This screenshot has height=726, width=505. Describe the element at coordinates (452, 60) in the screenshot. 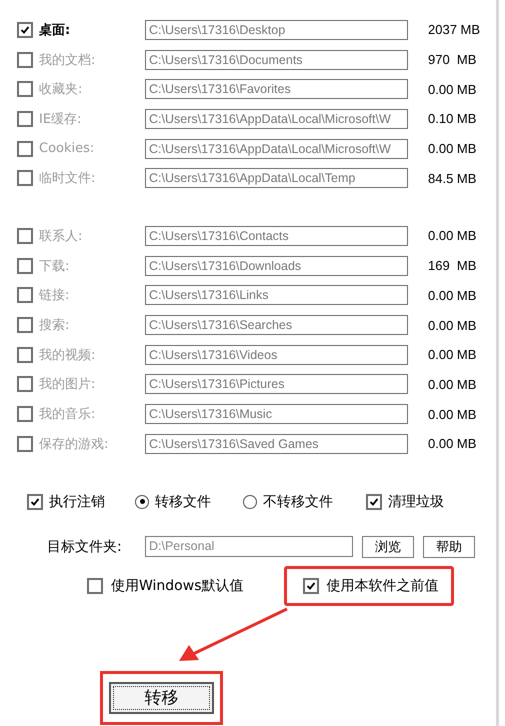

I see `folder-size: 970 MB` at that location.